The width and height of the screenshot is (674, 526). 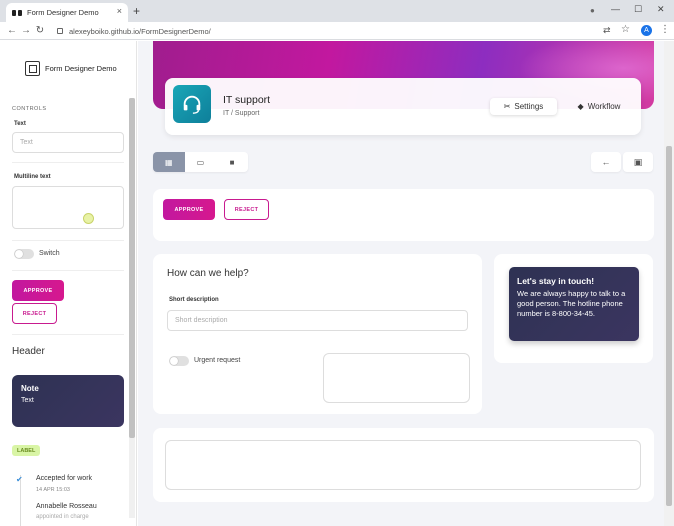 What do you see at coordinates (24, 254) in the screenshot?
I see `switch-toggle` at bounding box center [24, 254].